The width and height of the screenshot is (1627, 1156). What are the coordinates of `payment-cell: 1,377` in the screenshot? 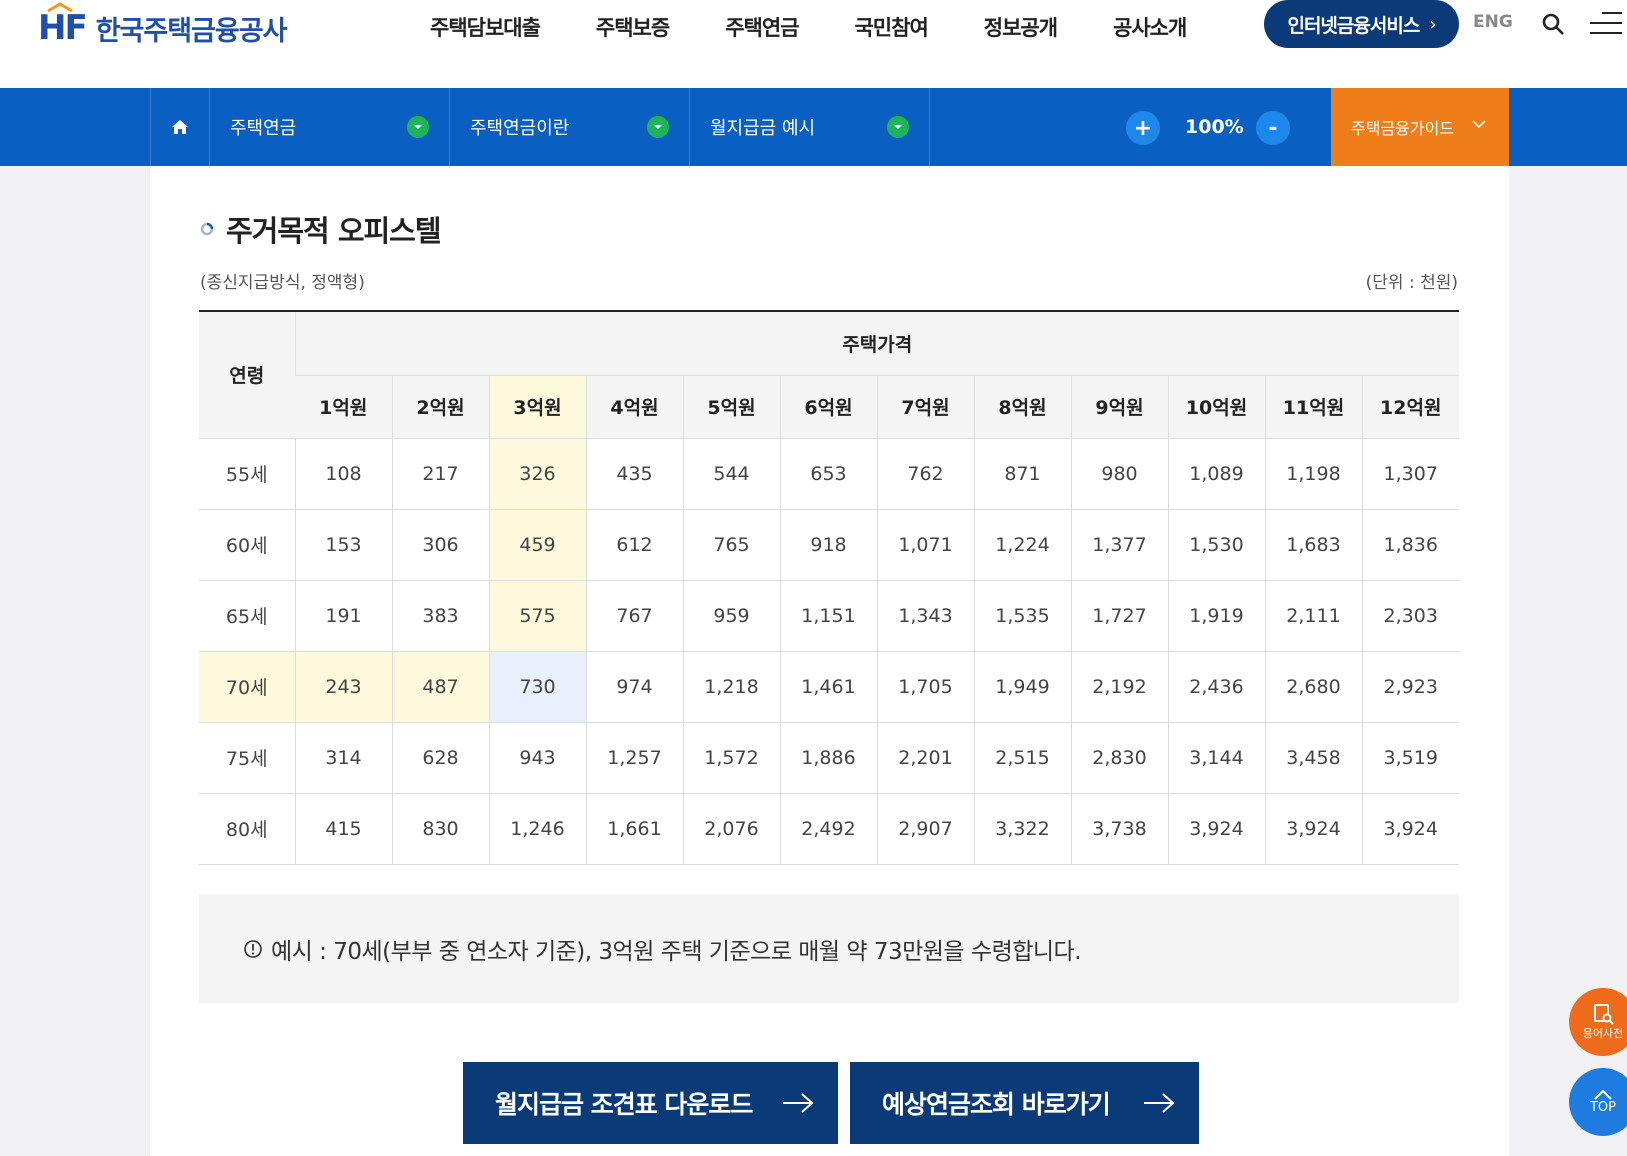 It's located at (1119, 545).